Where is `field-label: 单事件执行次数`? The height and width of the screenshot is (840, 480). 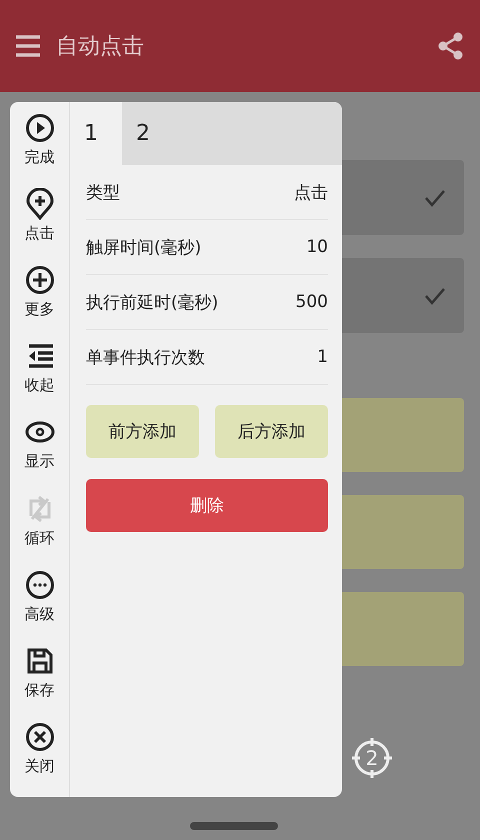 field-label: 单事件执行次数 is located at coordinates (145, 357).